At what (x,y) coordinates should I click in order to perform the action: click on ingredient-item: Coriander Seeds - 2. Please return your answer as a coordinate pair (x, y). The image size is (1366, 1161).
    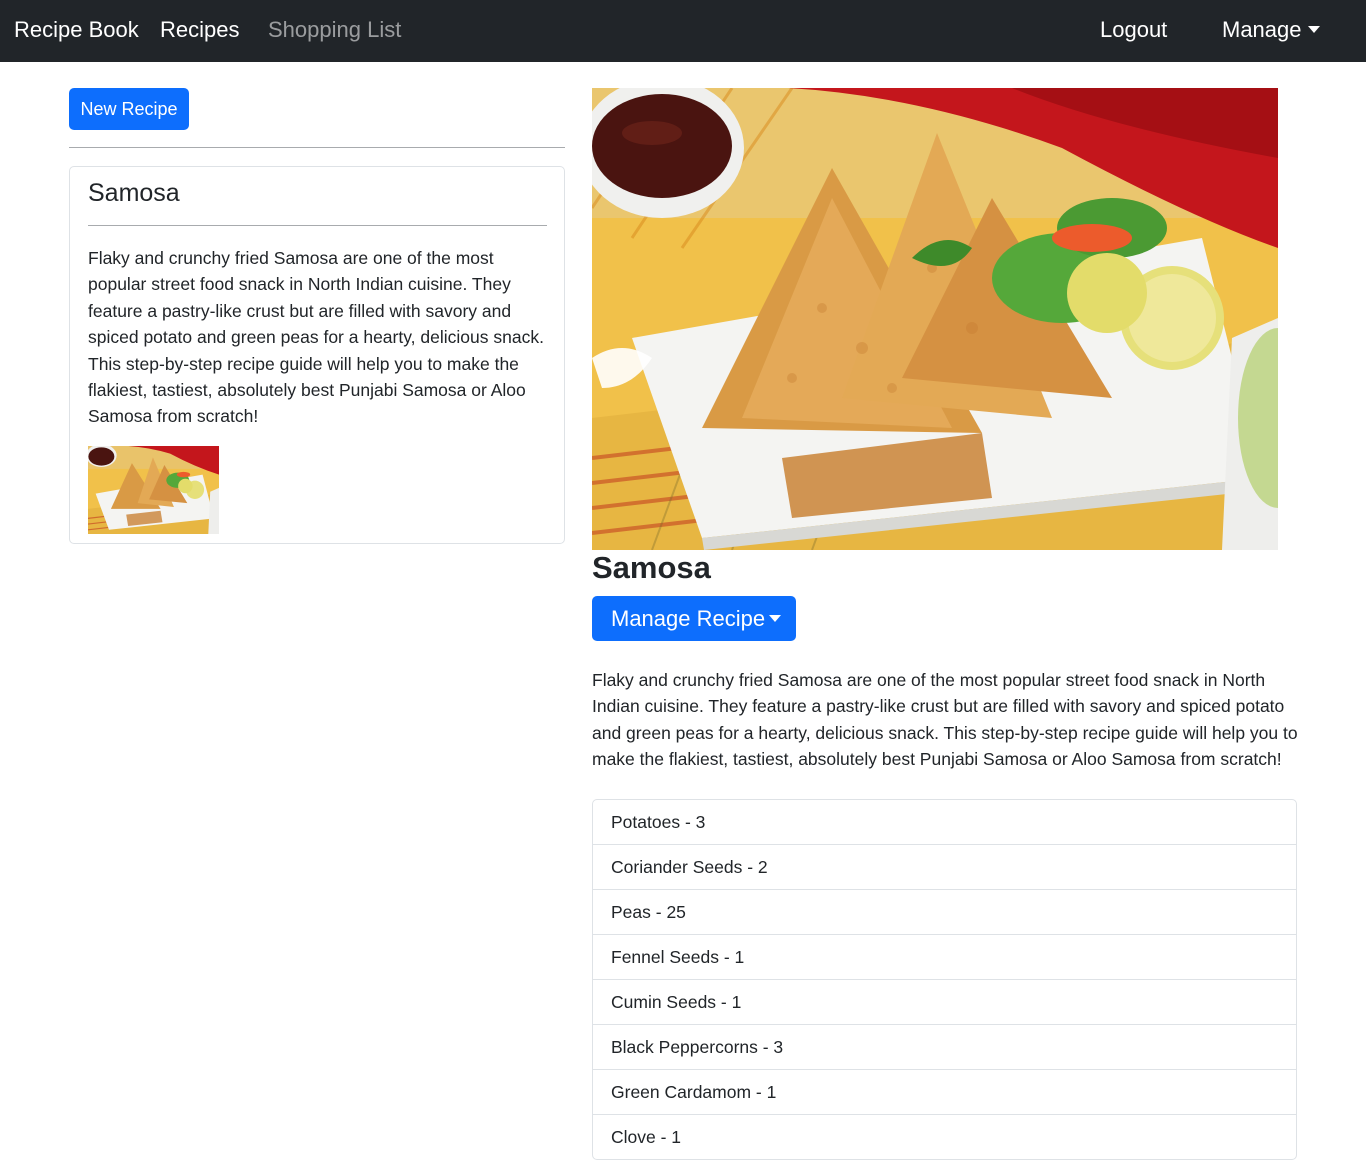
    Looking at the image, I should click on (944, 866).